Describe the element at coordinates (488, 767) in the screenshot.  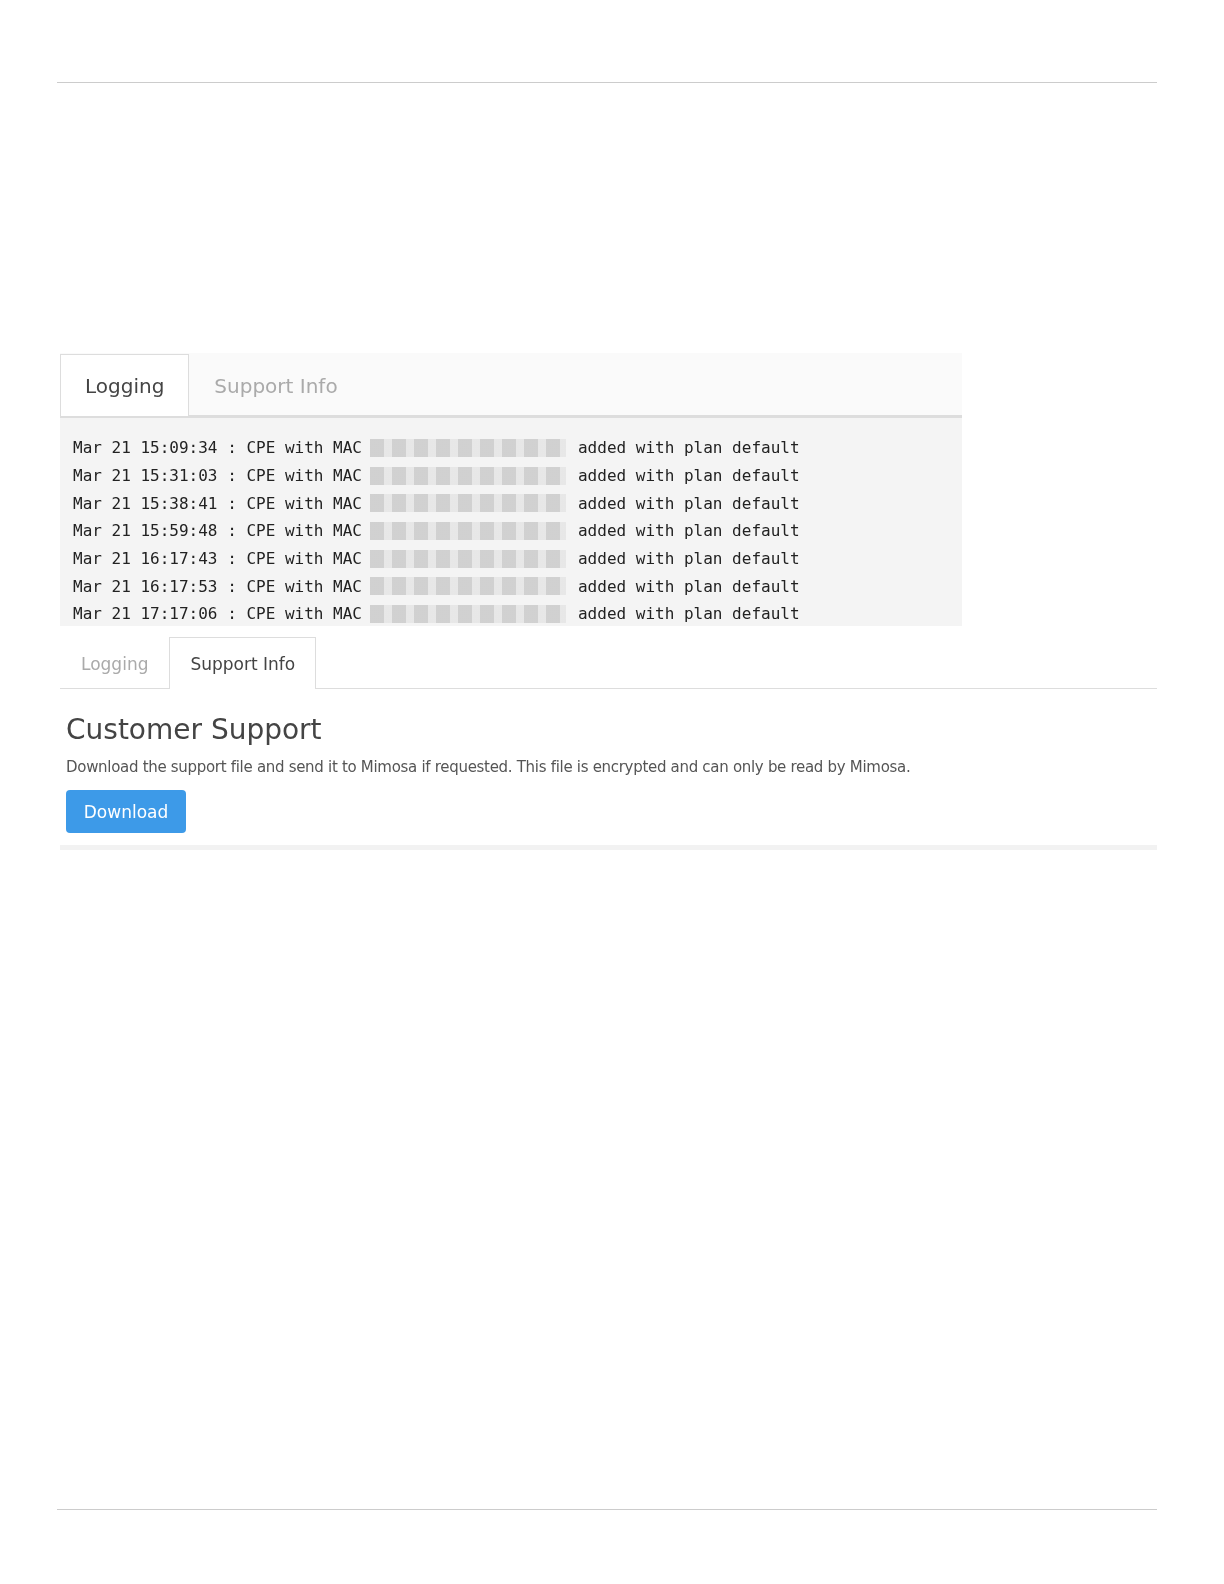
I see `description-text: Download the support file and send it to Mimosa if requested. This file is encrypted and can only be read by Mimosa.` at that location.